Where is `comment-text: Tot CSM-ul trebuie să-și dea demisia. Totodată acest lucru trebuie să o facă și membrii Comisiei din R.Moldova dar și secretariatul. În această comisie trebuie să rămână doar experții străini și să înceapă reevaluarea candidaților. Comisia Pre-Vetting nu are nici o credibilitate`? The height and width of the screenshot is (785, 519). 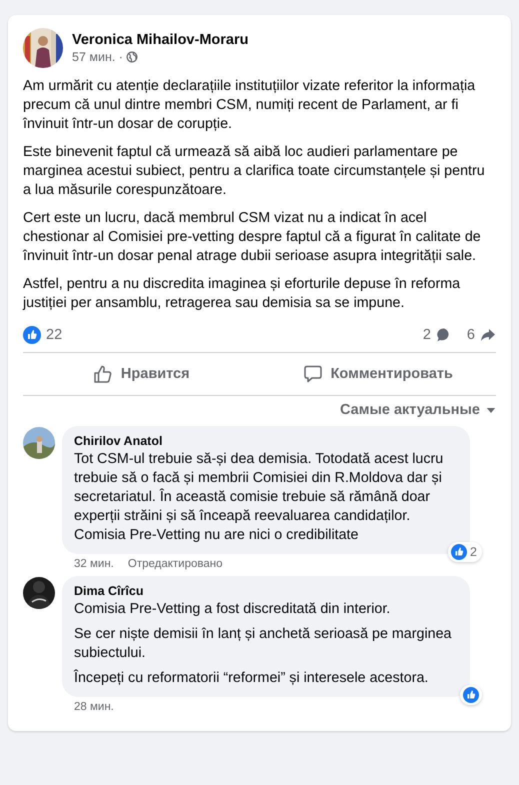 comment-text: Tot CSM-ul trebuie să-și dea demisia. Totodată acest lucru trebuie să o facă și membrii Comisiei din R.Moldova dar și secretariatul. În această comisie trebuie să rămână doar experții străini și să înceapă reevaluarea candidaților. Comisia Pre-Vetting nu are nici o credibilitate is located at coordinates (259, 497).